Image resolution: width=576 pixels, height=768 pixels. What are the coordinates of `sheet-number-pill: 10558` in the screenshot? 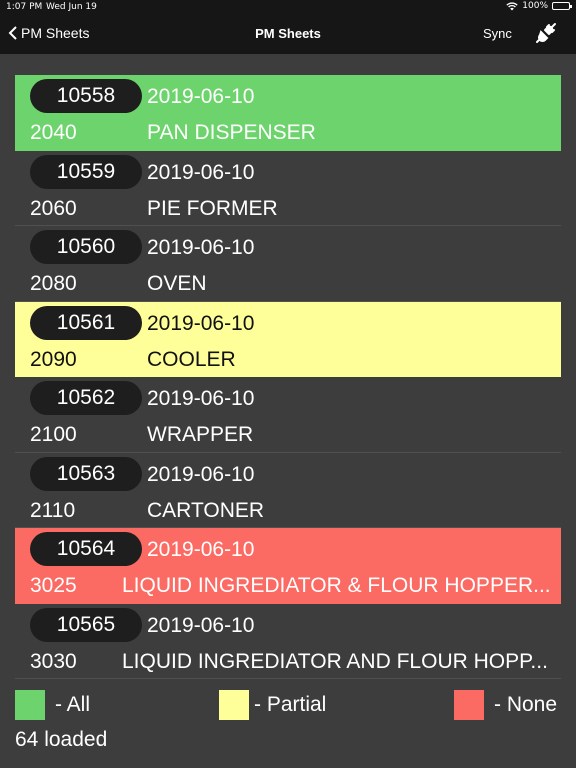 It's located at (86, 96).